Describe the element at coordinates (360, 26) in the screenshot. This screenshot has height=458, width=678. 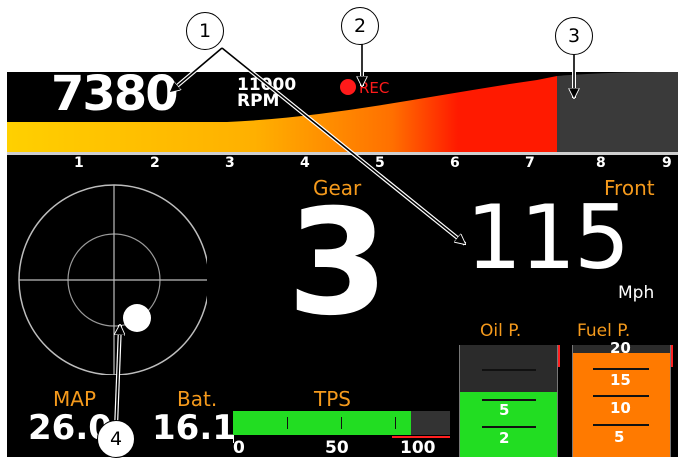
I see `callout-2: 2` at that location.